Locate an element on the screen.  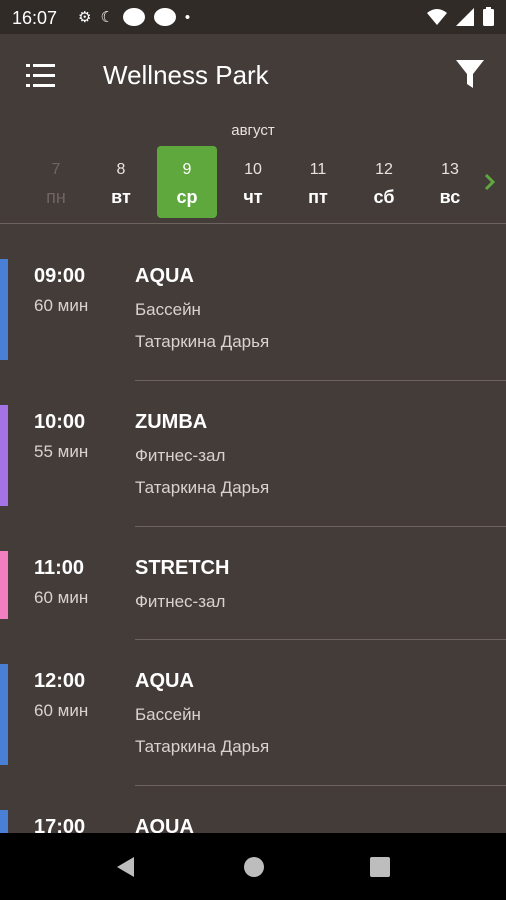
day-number: 13 is located at coordinates (450, 169).